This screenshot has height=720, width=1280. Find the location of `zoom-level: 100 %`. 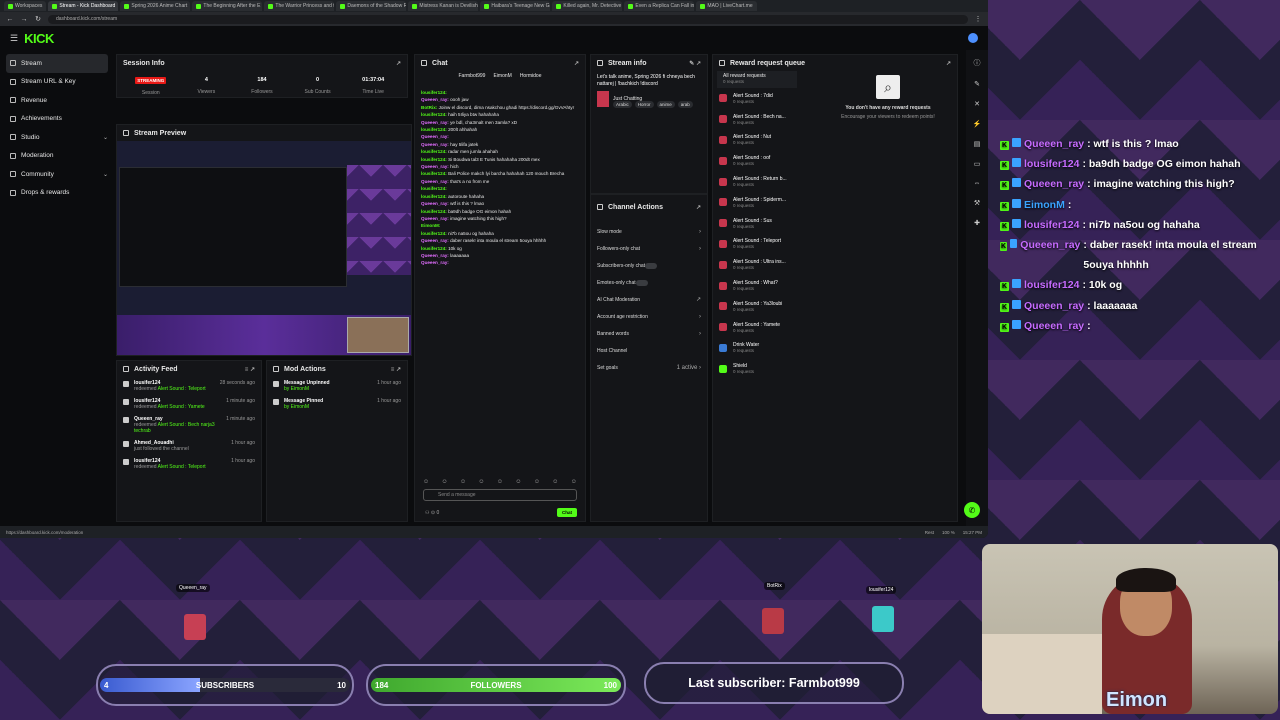

zoom-level: 100 % is located at coordinates (948, 532).